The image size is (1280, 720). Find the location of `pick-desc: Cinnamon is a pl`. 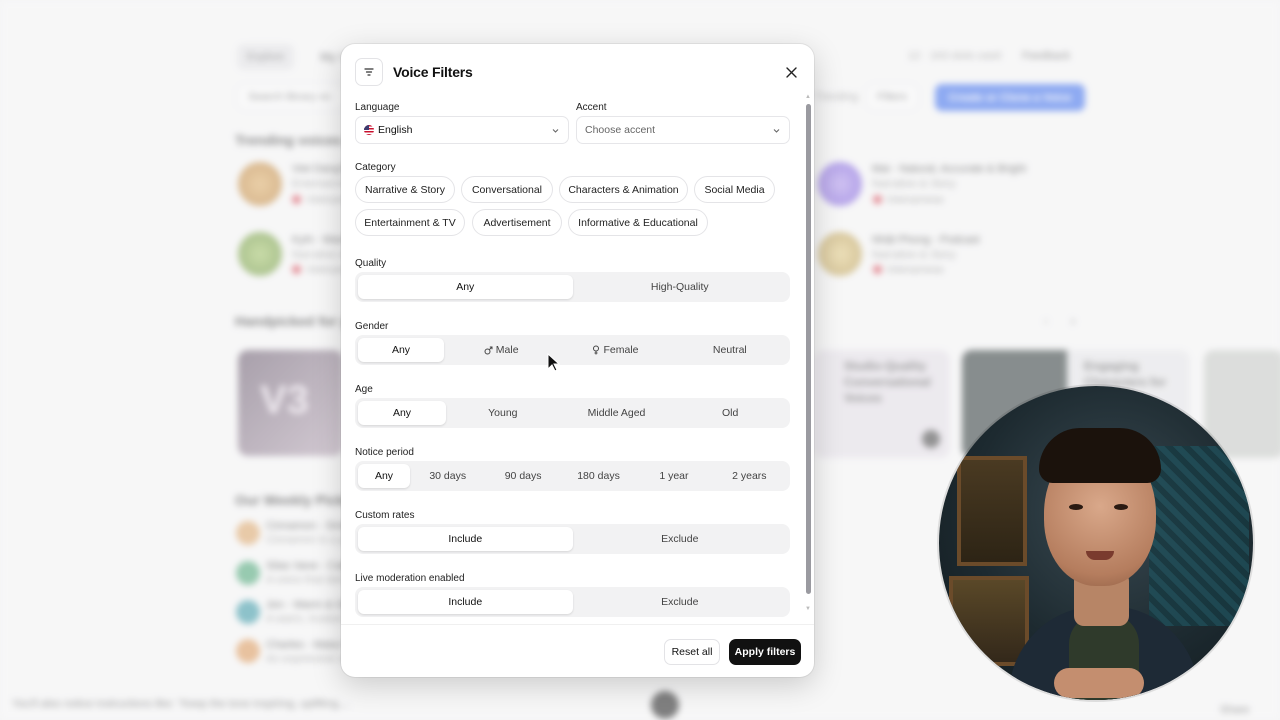

pick-desc: Cinnamon is a pl is located at coordinates (307, 540).